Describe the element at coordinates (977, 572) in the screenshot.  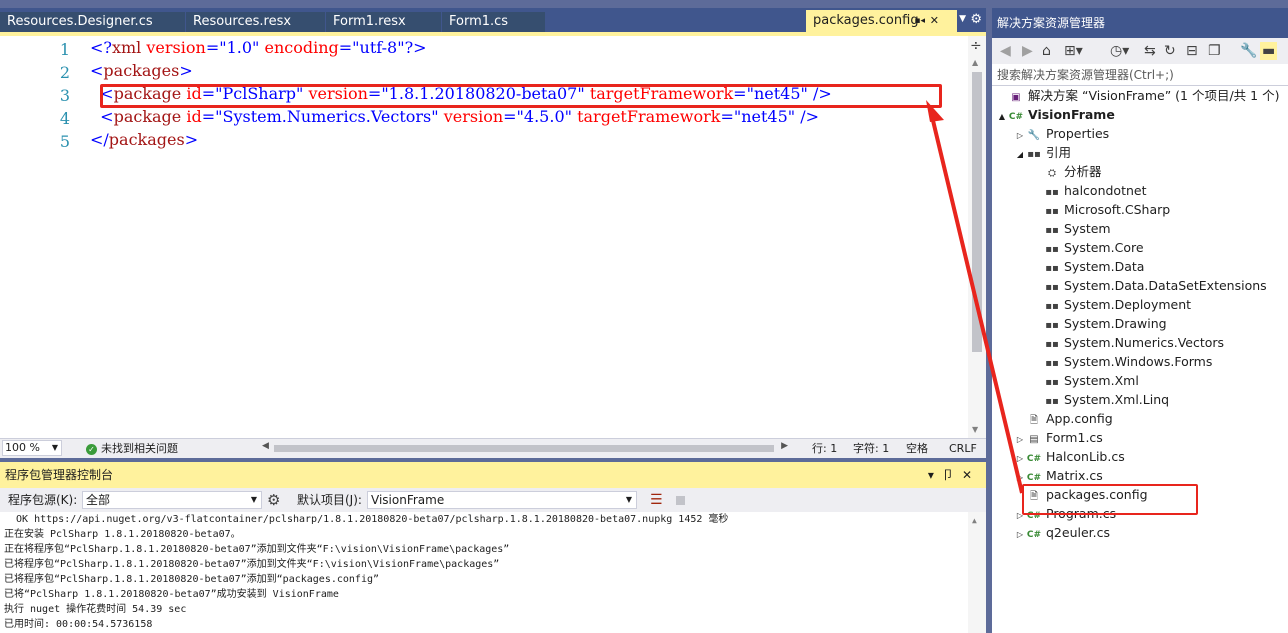
I see `pmc-vertical-scrollbar: ▲` at that location.